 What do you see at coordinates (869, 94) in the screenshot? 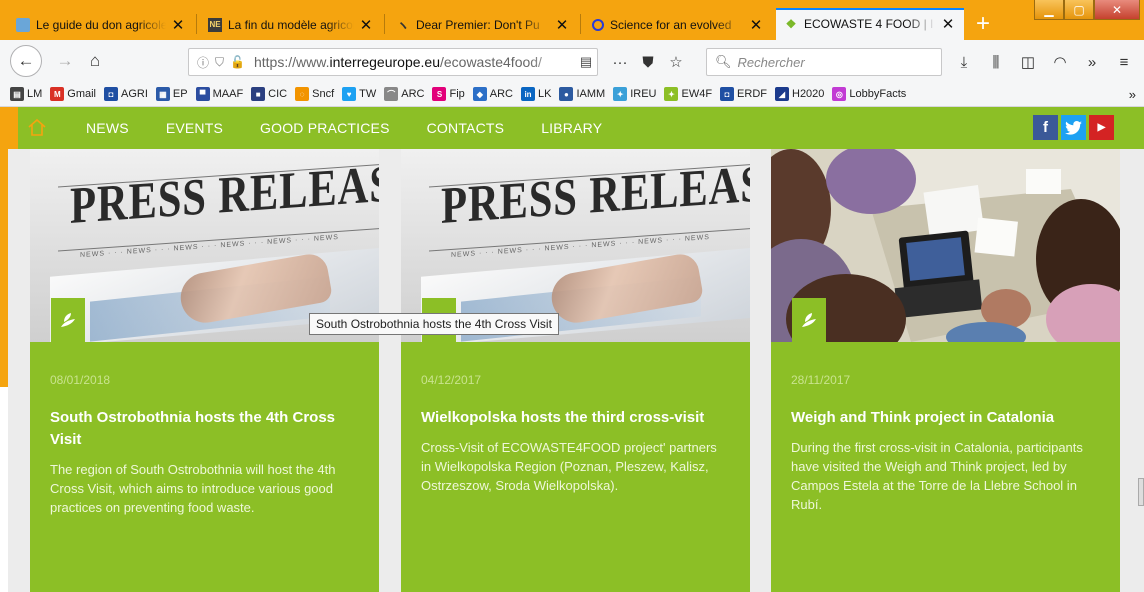
I see `bookmark-lobbyfacts: ◎ LobbyFacts` at bounding box center [869, 94].